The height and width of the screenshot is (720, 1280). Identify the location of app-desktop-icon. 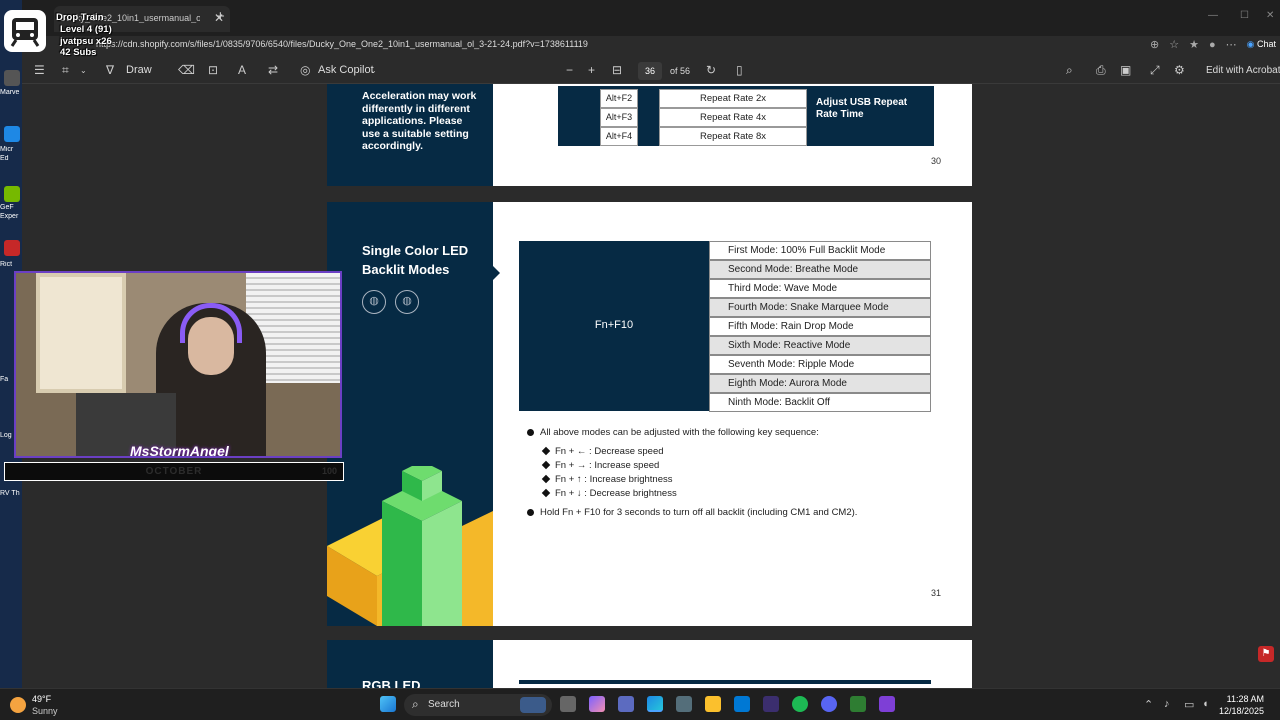
(12, 248).